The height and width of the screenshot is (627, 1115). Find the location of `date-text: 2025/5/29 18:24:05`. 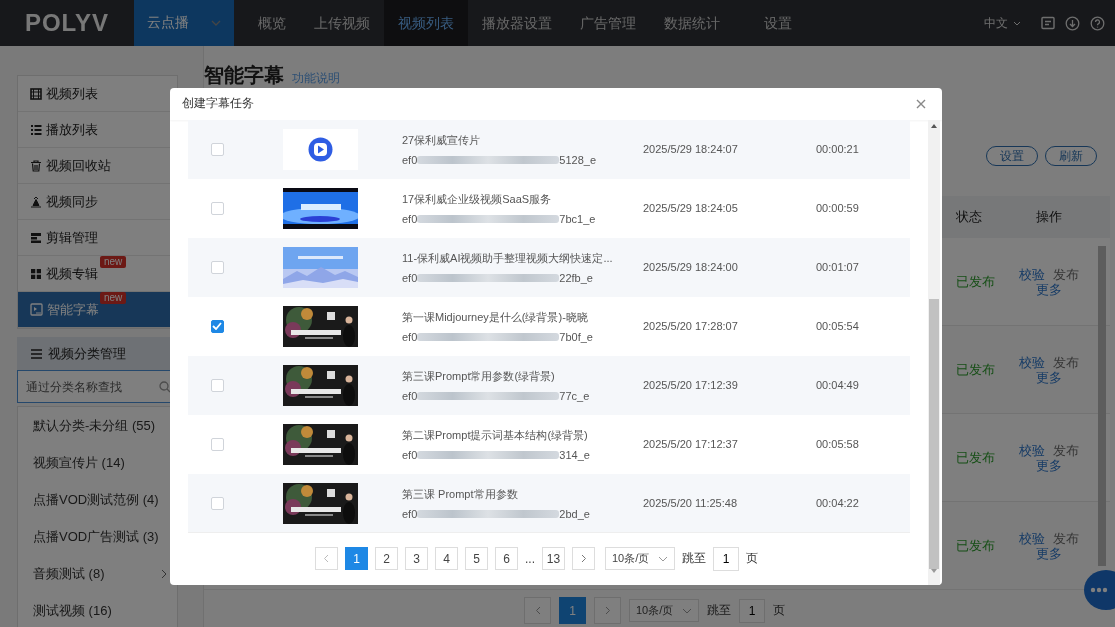

date-text: 2025/5/29 18:24:05 is located at coordinates (690, 208).